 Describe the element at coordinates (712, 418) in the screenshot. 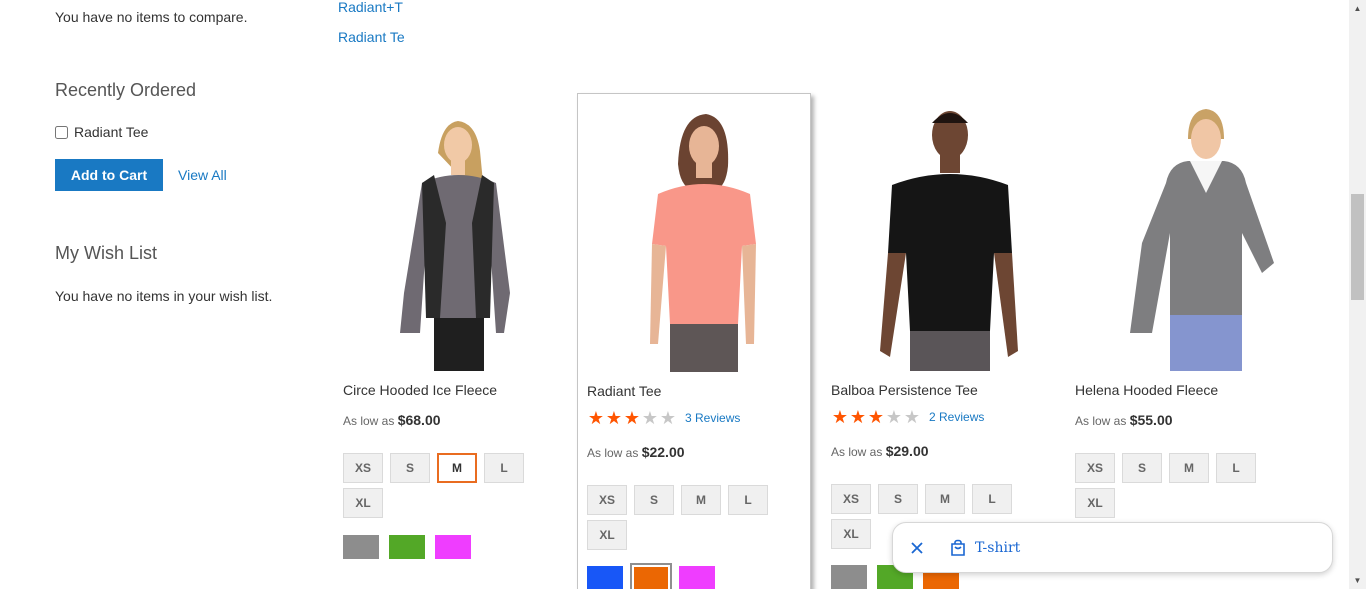

I see `reviews-link: 3 Reviews` at that location.